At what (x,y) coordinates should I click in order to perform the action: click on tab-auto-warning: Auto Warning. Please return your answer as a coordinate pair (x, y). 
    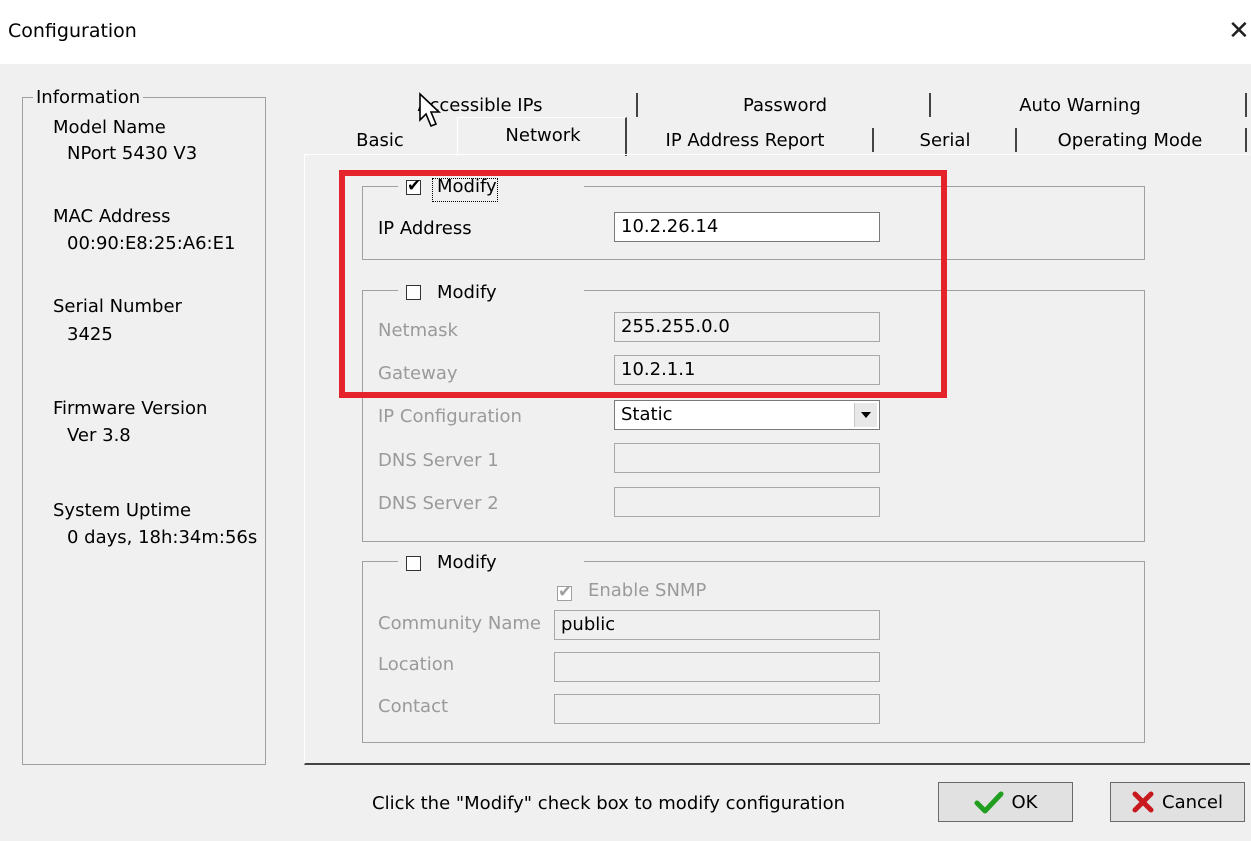
    Looking at the image, I should click on (1080, 105).